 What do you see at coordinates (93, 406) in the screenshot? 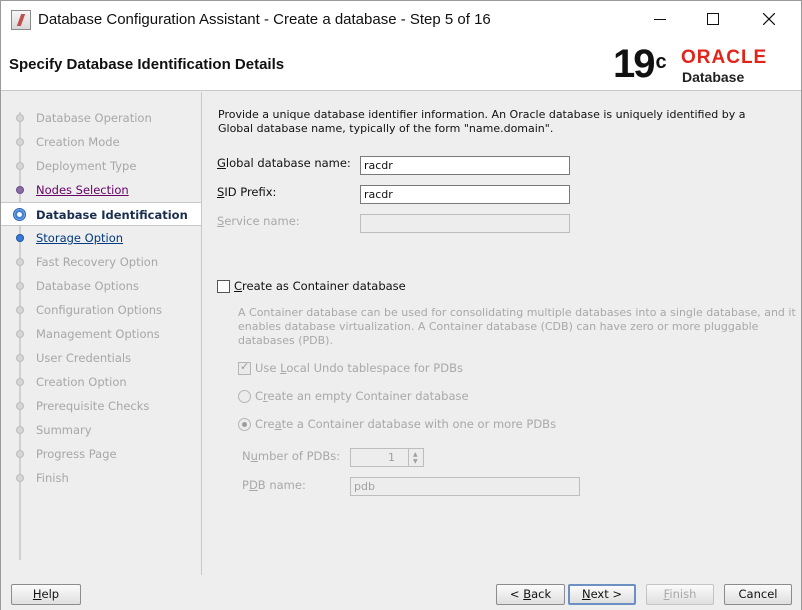
I see `step-label: Prerequisite Checks` at bounding box center [93, 406].